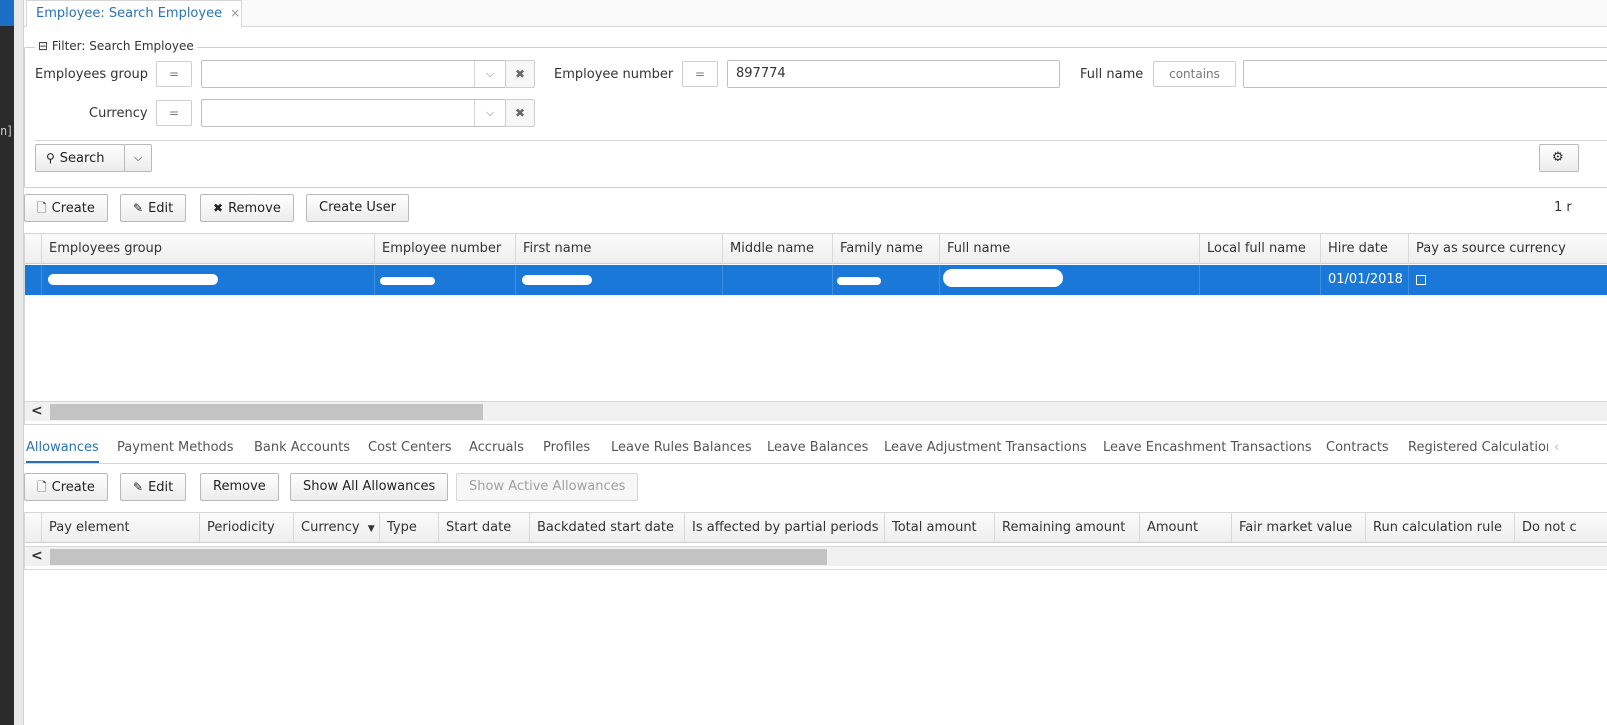 This screenshot has height=725, width=1607. What do you see at coordinates (484, 528) in the screenshot?
I see `column-header: Start date` at bounding box center [484, 528].